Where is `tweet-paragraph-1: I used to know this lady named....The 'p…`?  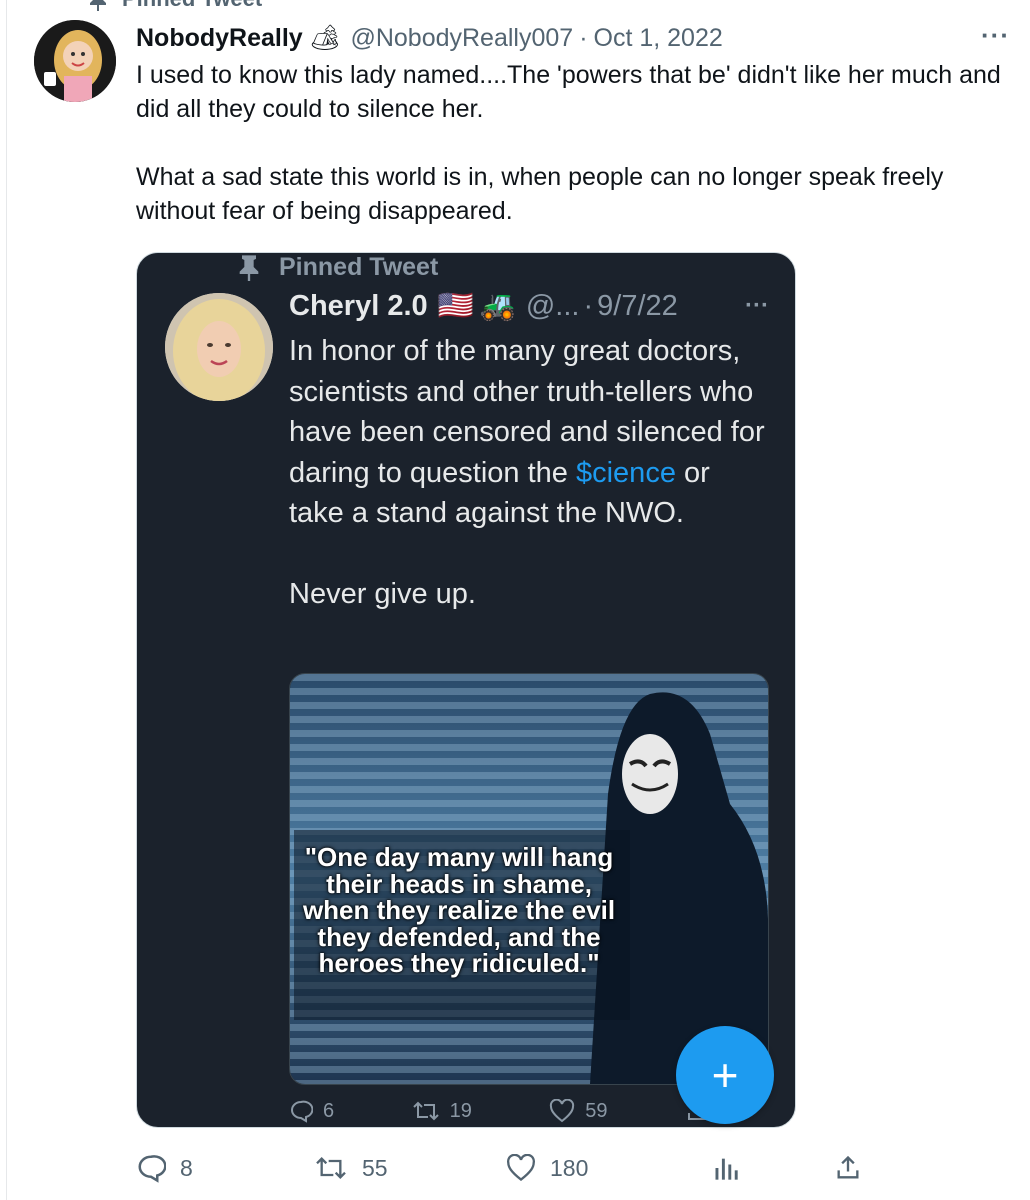 tweet-paragraph-1: I used to know this lady named....The 'p… is located at coordinates (568, 92).